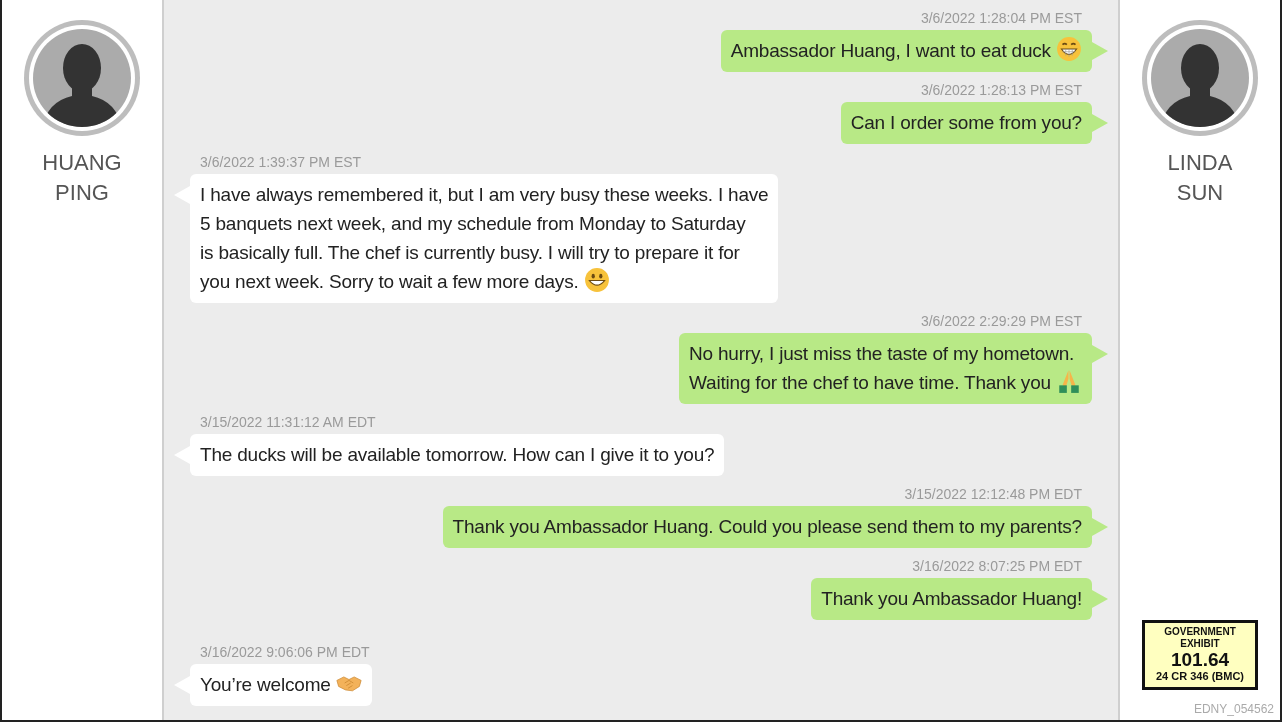 The width and height of the screenshot is (1282, 722). Describe the element at coordinates (951, 599) in the screenshot. I see `message-bubble: Thank you Ambassador Huang!` at that location.